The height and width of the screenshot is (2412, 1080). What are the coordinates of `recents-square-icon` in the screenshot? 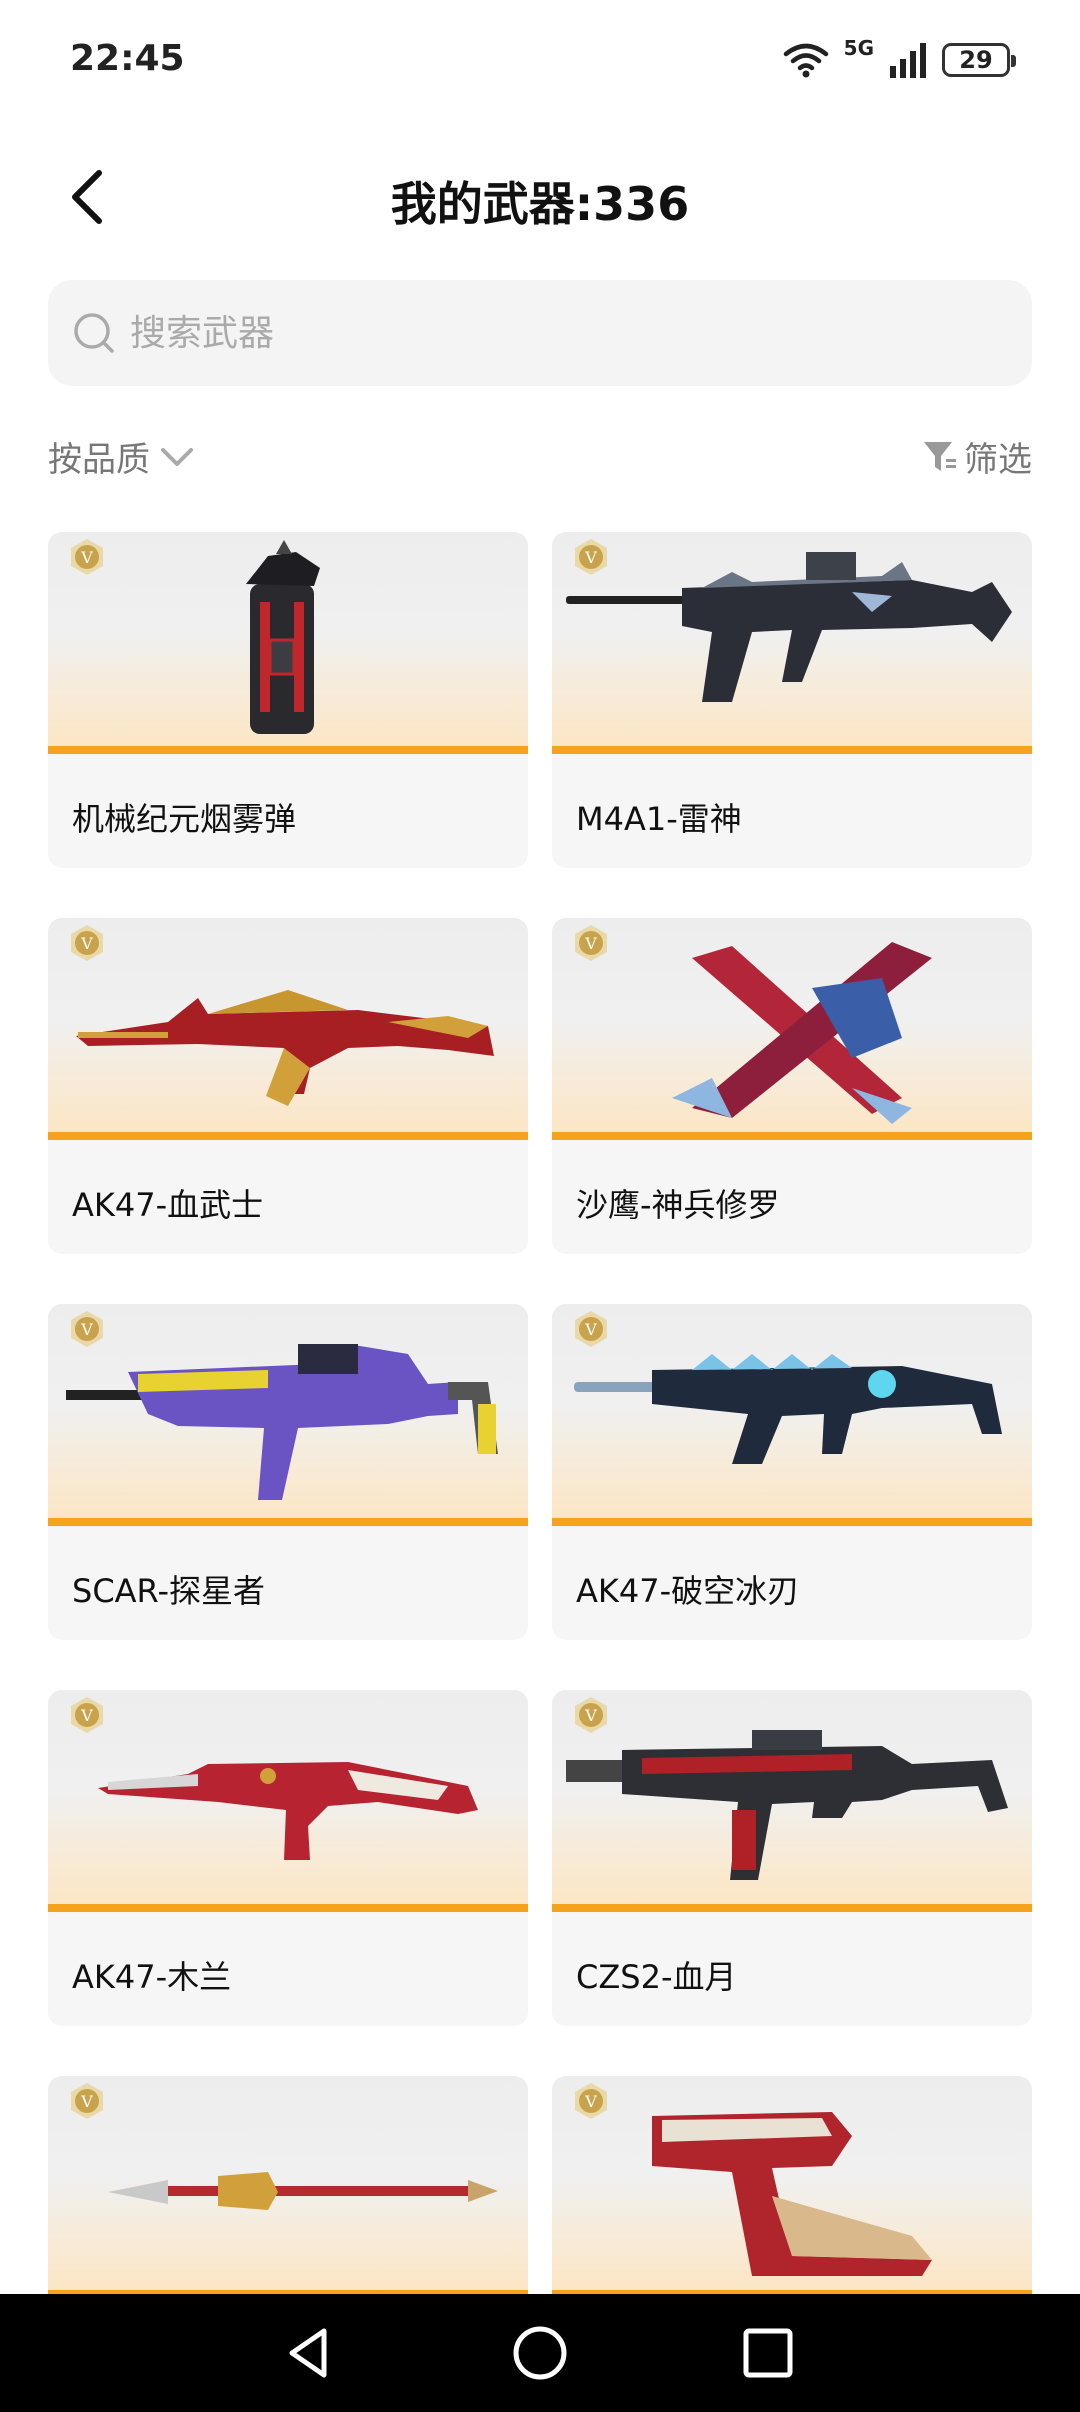 It's located at (768, 2353).